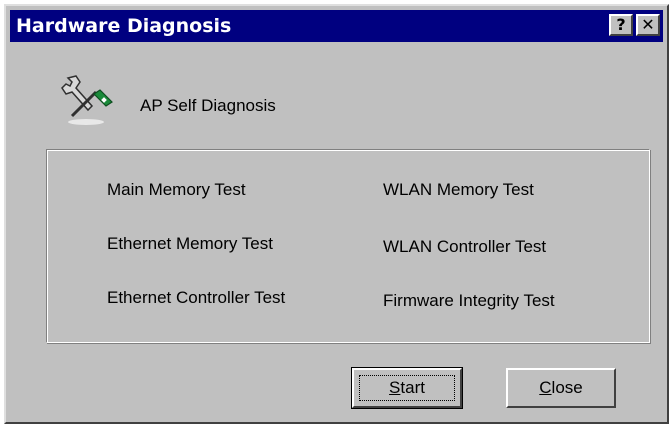  Describe the element at coordinates (621, 25) in the screenshot. I see `help-button: ?` at that location.